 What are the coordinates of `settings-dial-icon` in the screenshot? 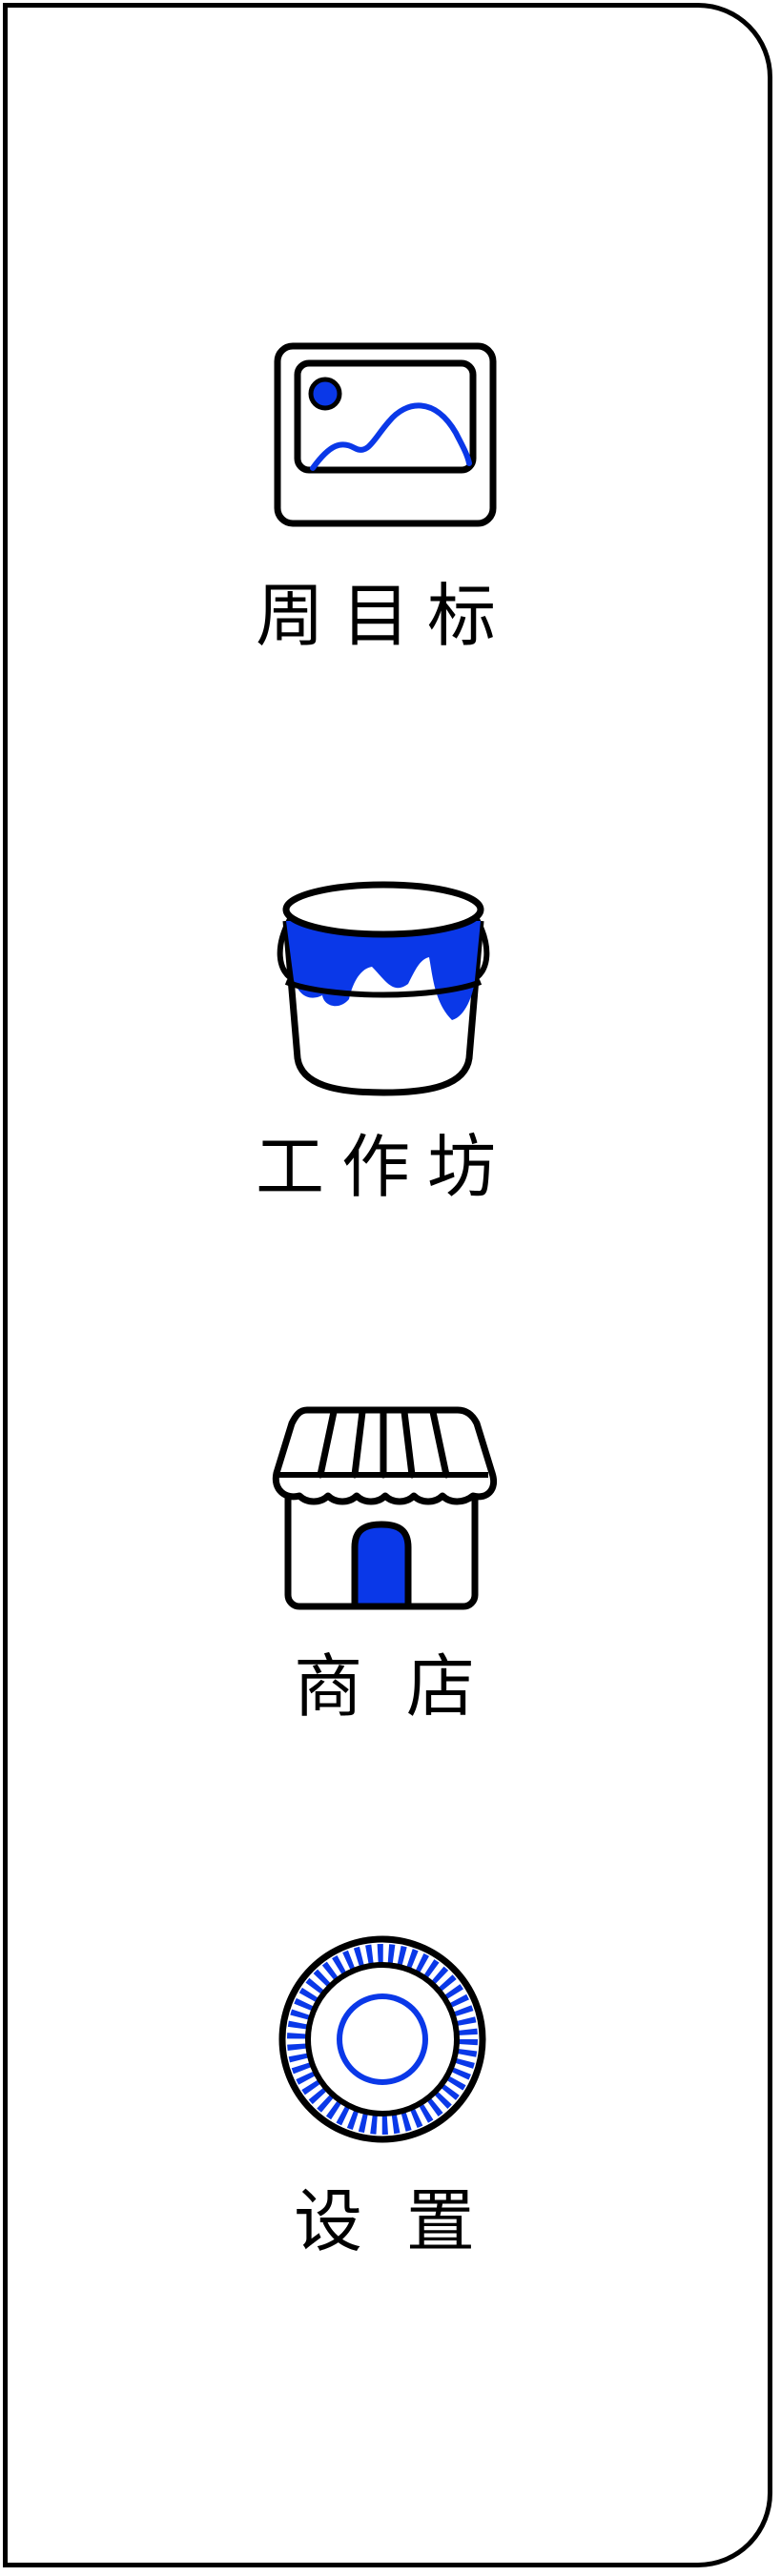 It's located at (382, 2039).